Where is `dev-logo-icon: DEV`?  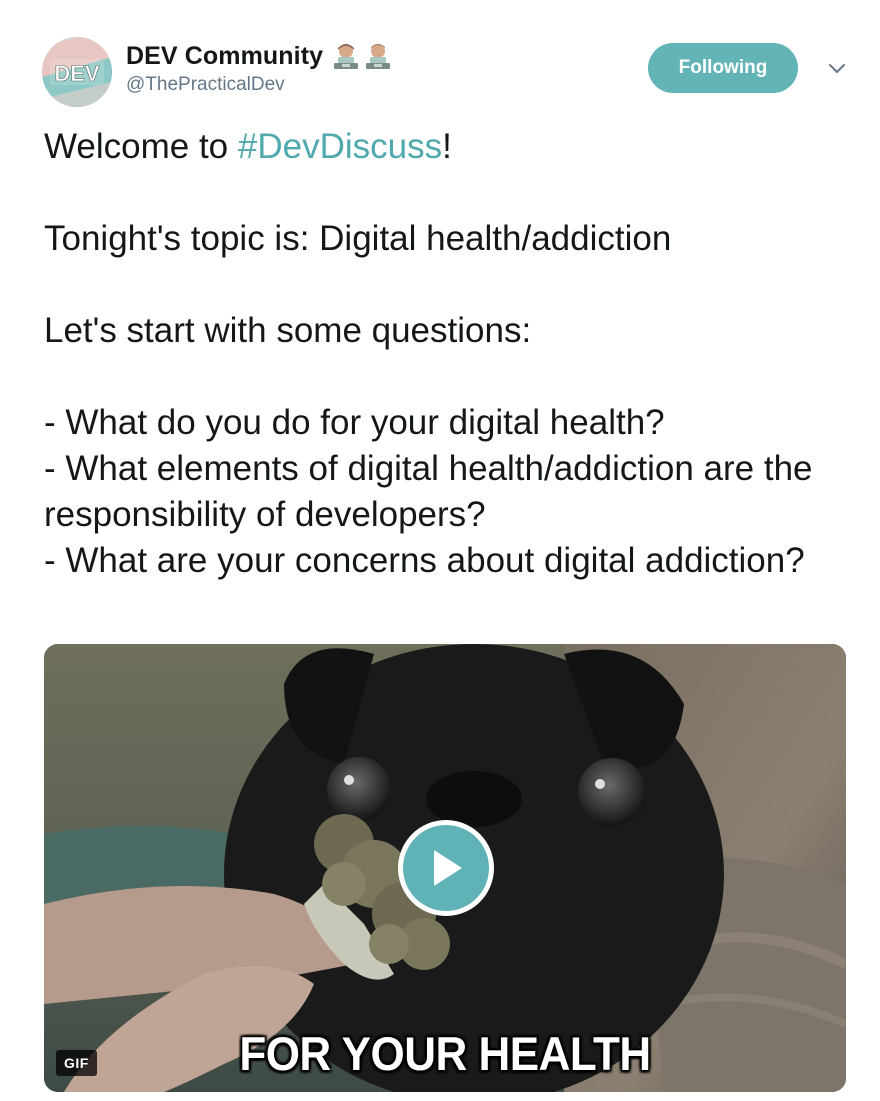
dev-logo-icon: DEV is located at coordinates (77, 72).